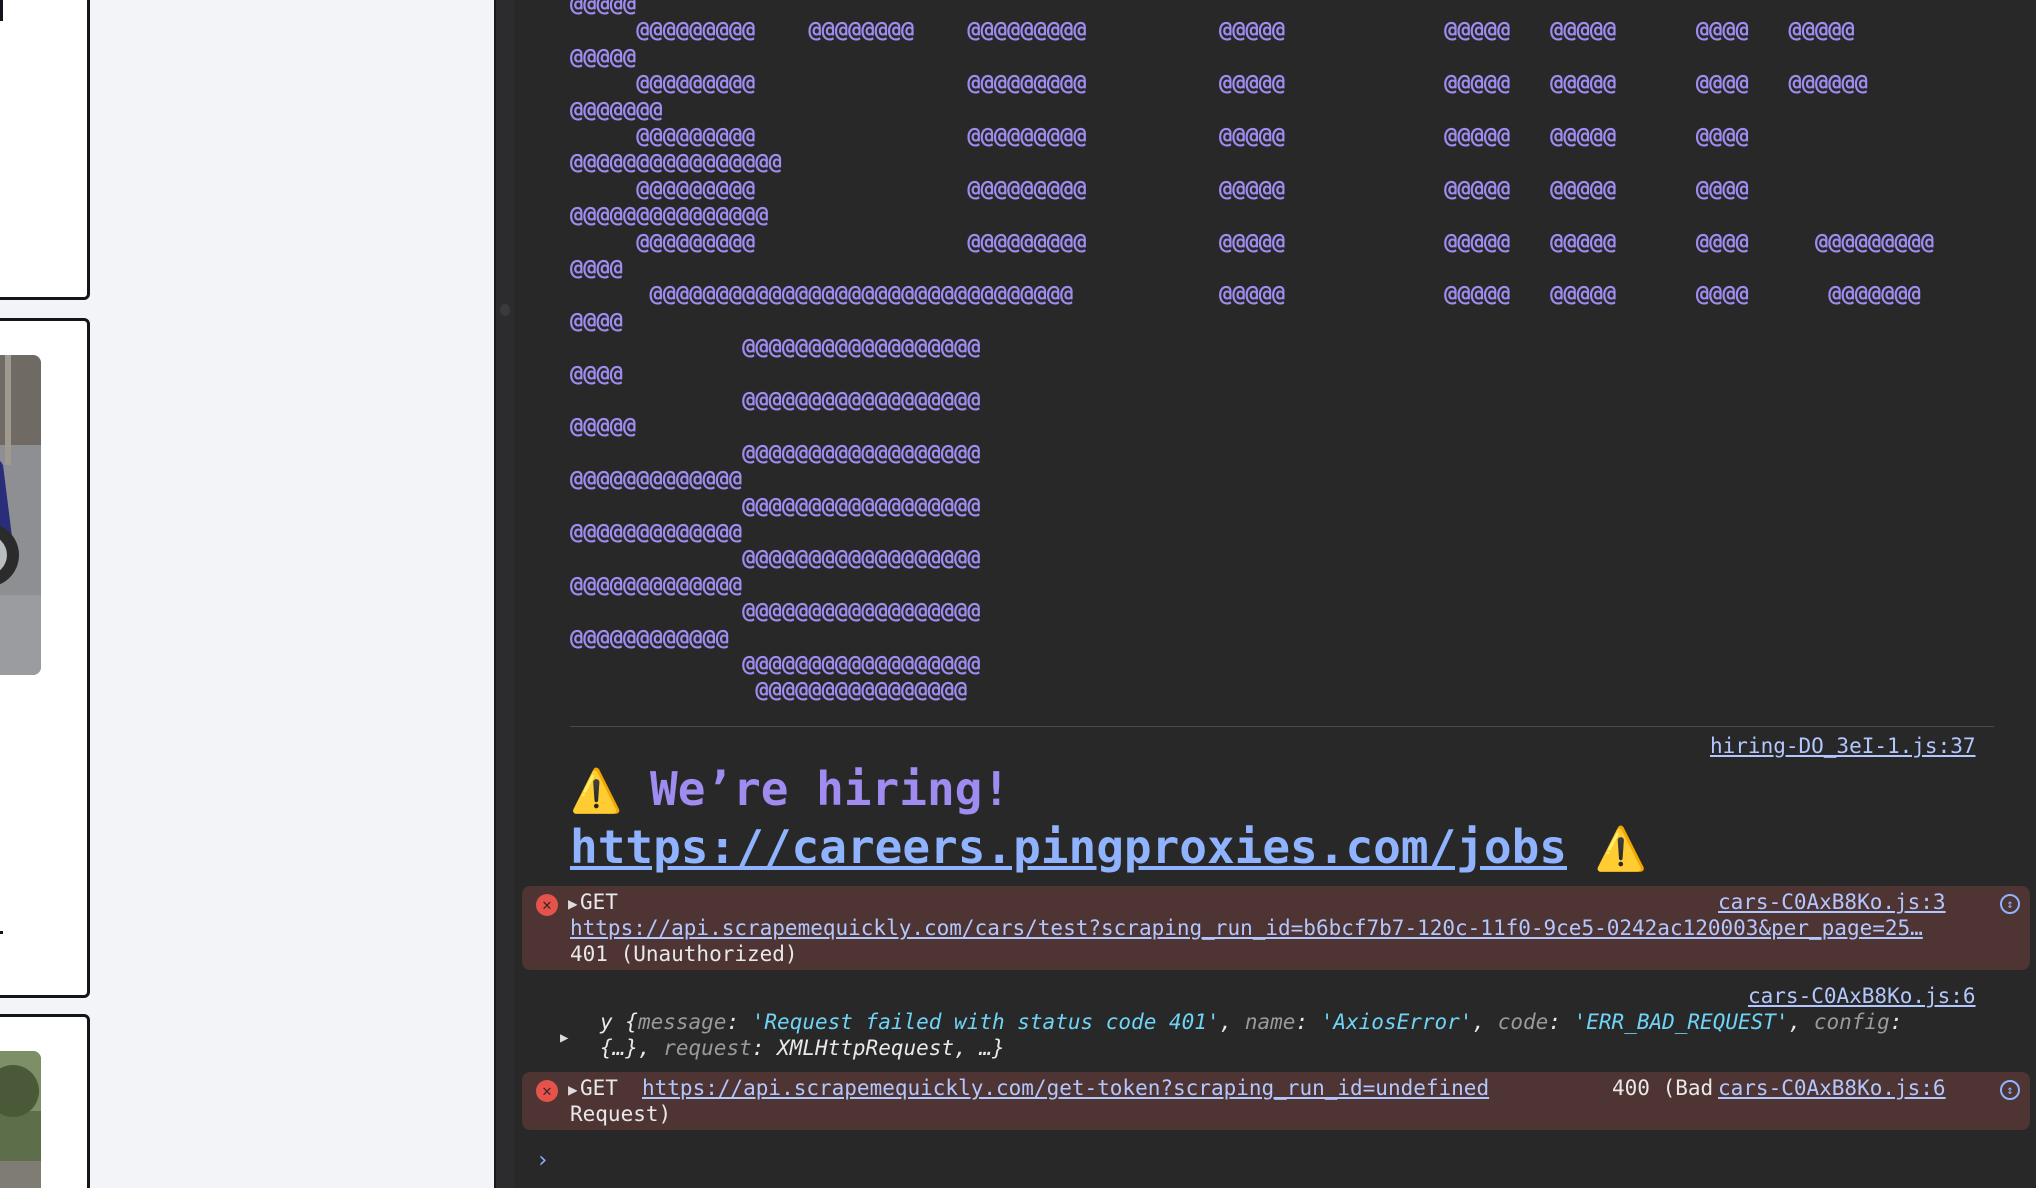 Image resolution: width=2036 pixels, height=1188 pixels. What do you see at coordinates (505, 310) in the screenshot?
I see `resize-grip` at bounding box center [505, 310].